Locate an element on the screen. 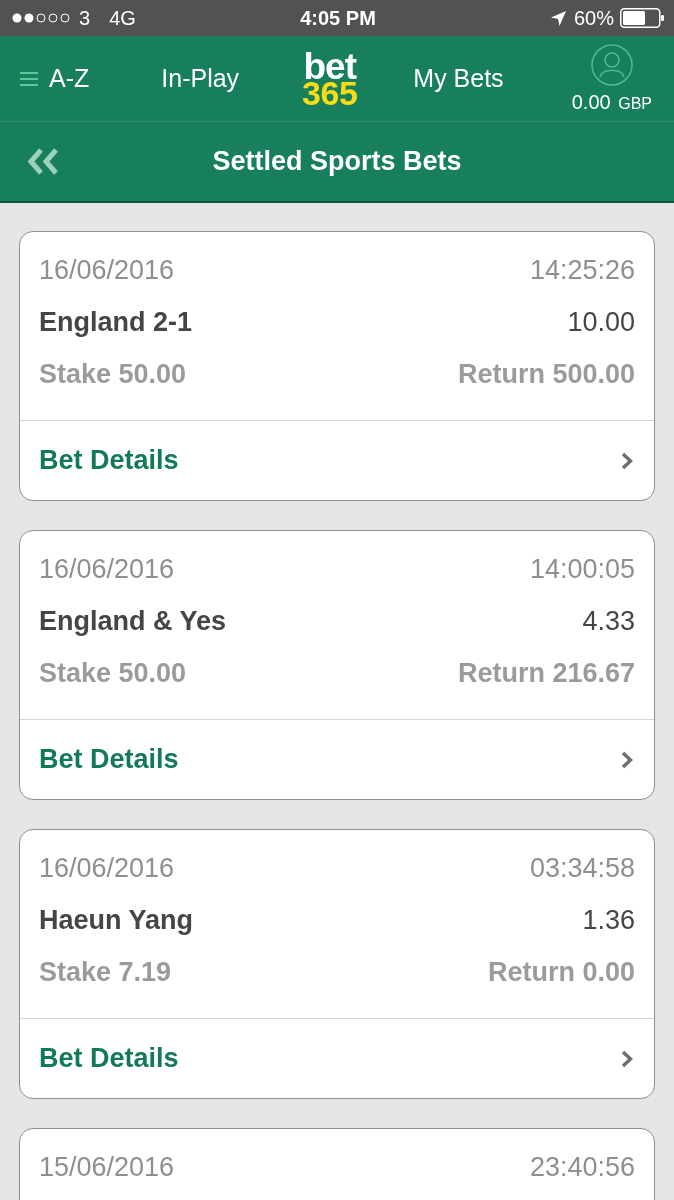 The height and width of the screenshot is (1200, 674). bet-odds: 10.00 is located at coordinates (601, 322).